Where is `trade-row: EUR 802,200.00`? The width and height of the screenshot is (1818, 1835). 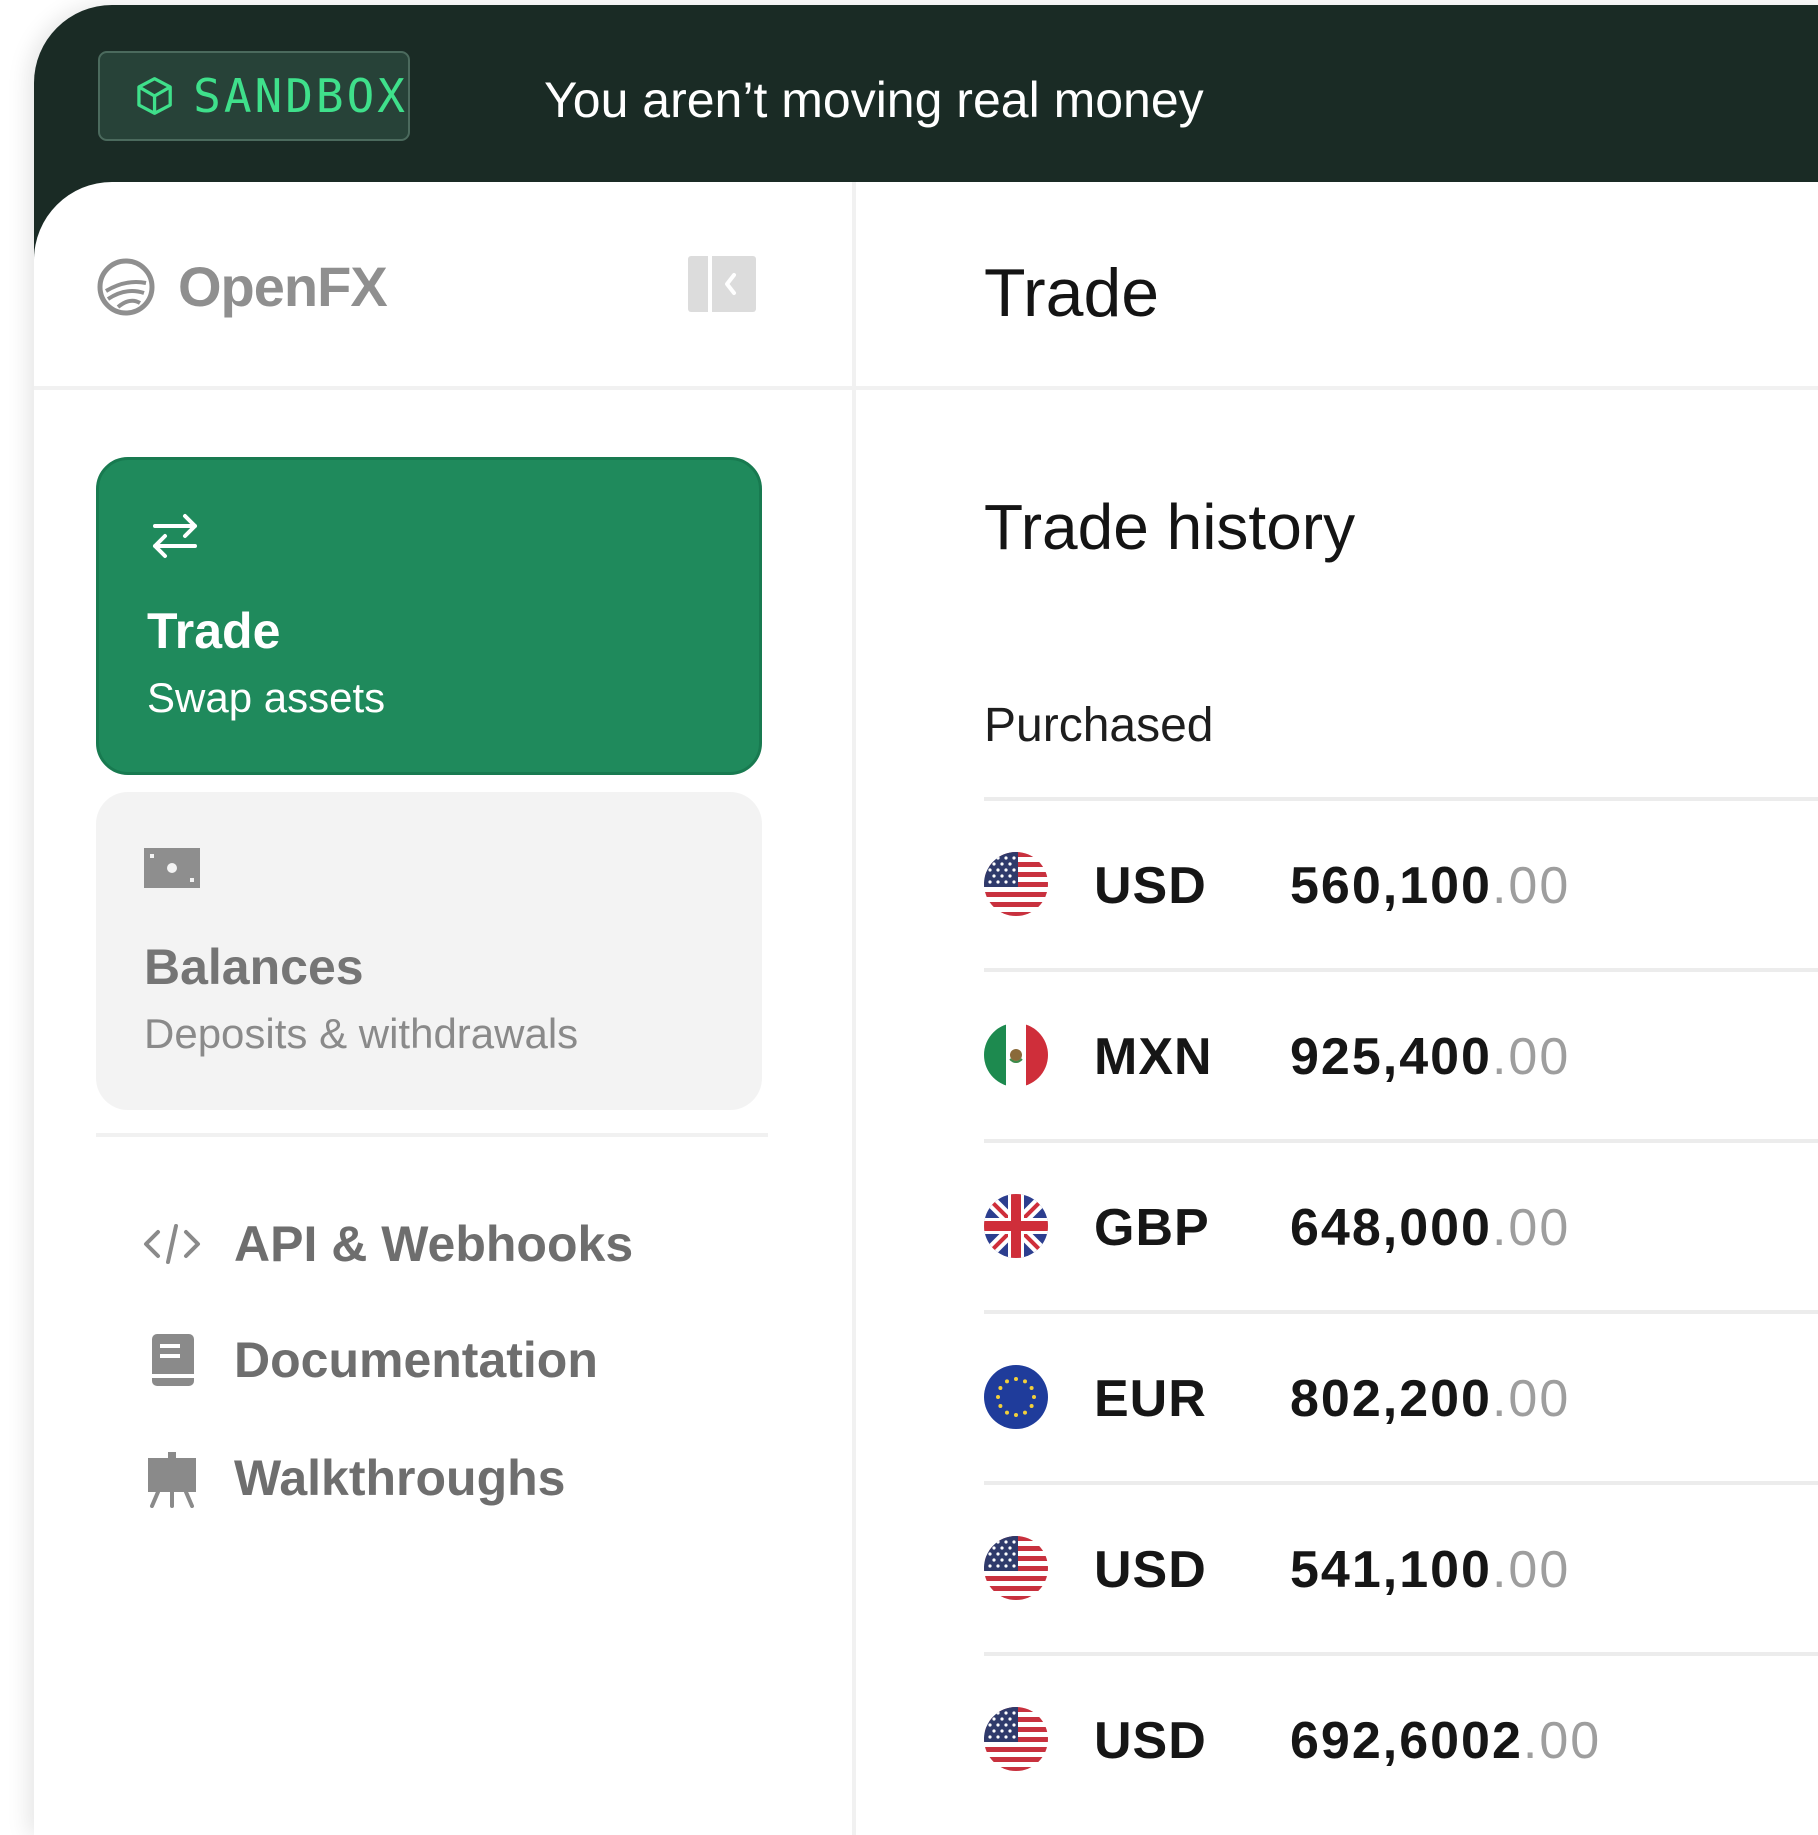
trade-row: EUR 802,200.00 is located at coordinates (1401, 1397).